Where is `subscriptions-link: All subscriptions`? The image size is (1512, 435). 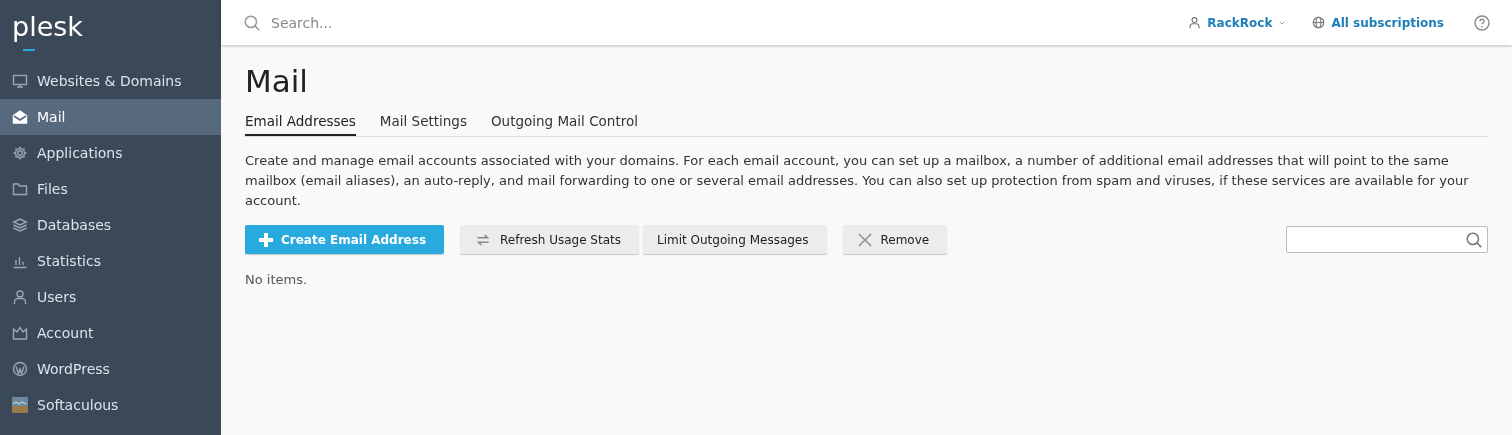
subscriptions-link: All subscriptions is located at coordinates (1378, 22).